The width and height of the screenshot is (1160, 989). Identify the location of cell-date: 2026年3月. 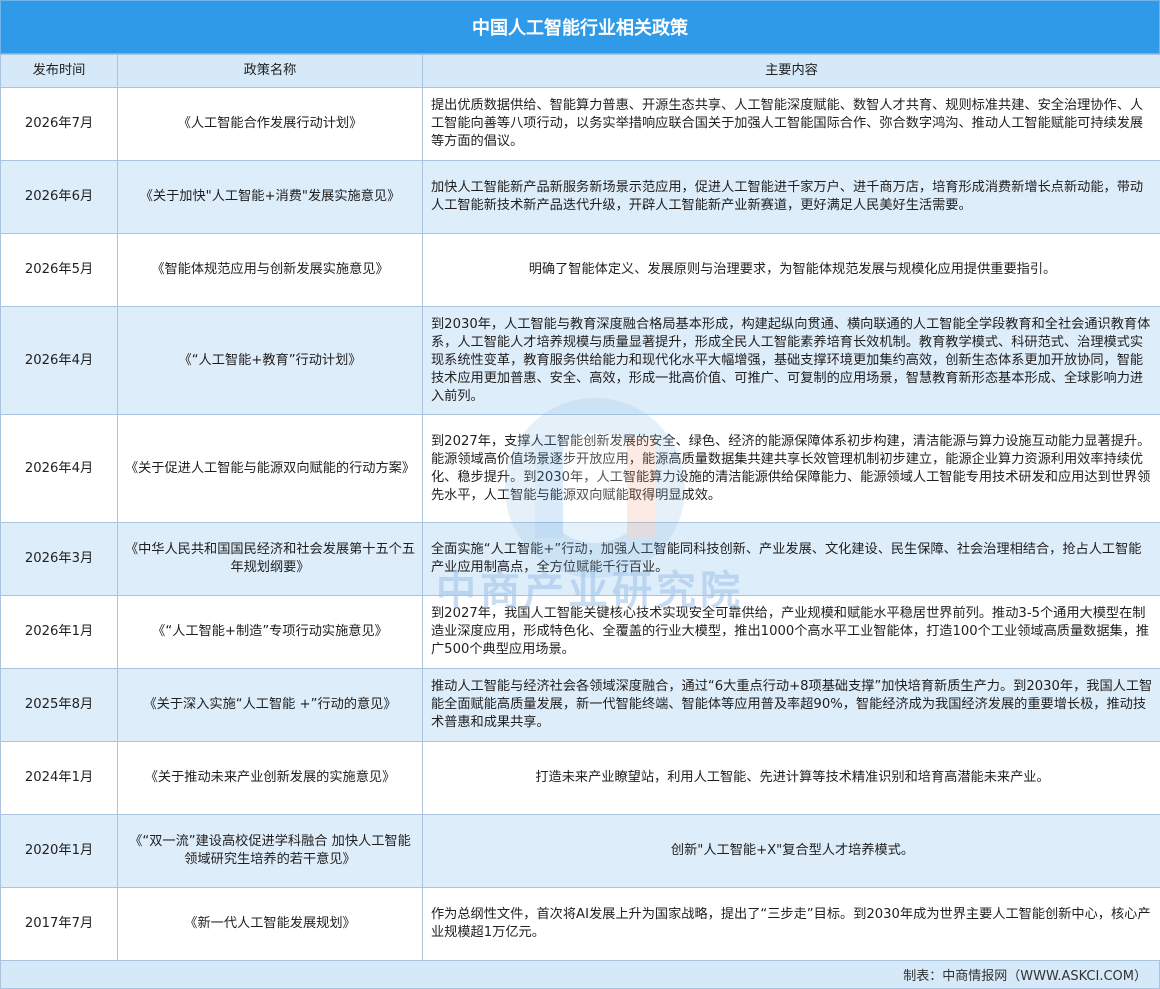
(59, 559).